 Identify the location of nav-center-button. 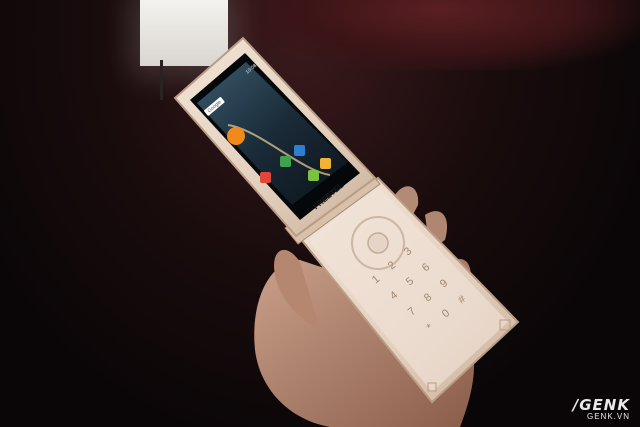
(378, 243).